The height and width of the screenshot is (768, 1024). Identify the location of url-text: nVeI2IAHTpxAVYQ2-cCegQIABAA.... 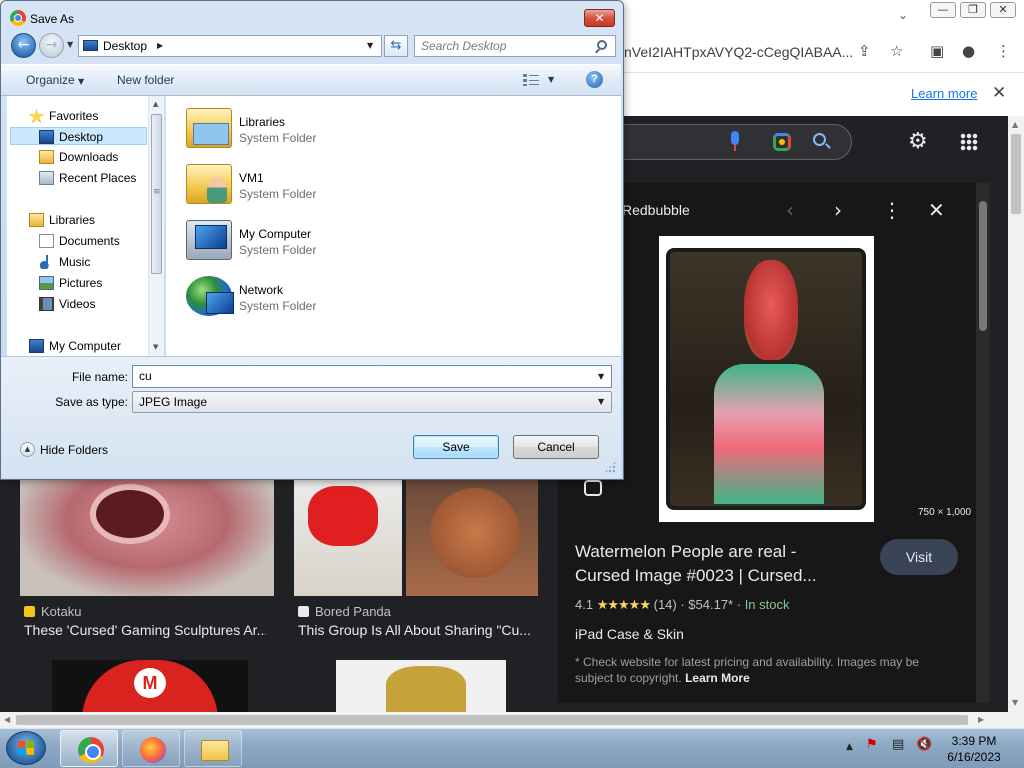
(738, 52).